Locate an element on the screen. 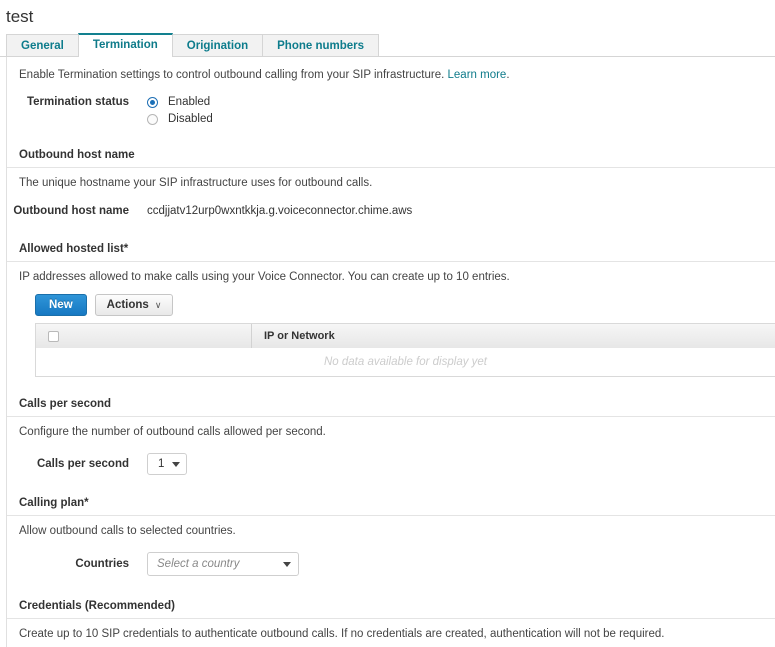  termination-status-label: Termination status is located at coordinates (77, 102).